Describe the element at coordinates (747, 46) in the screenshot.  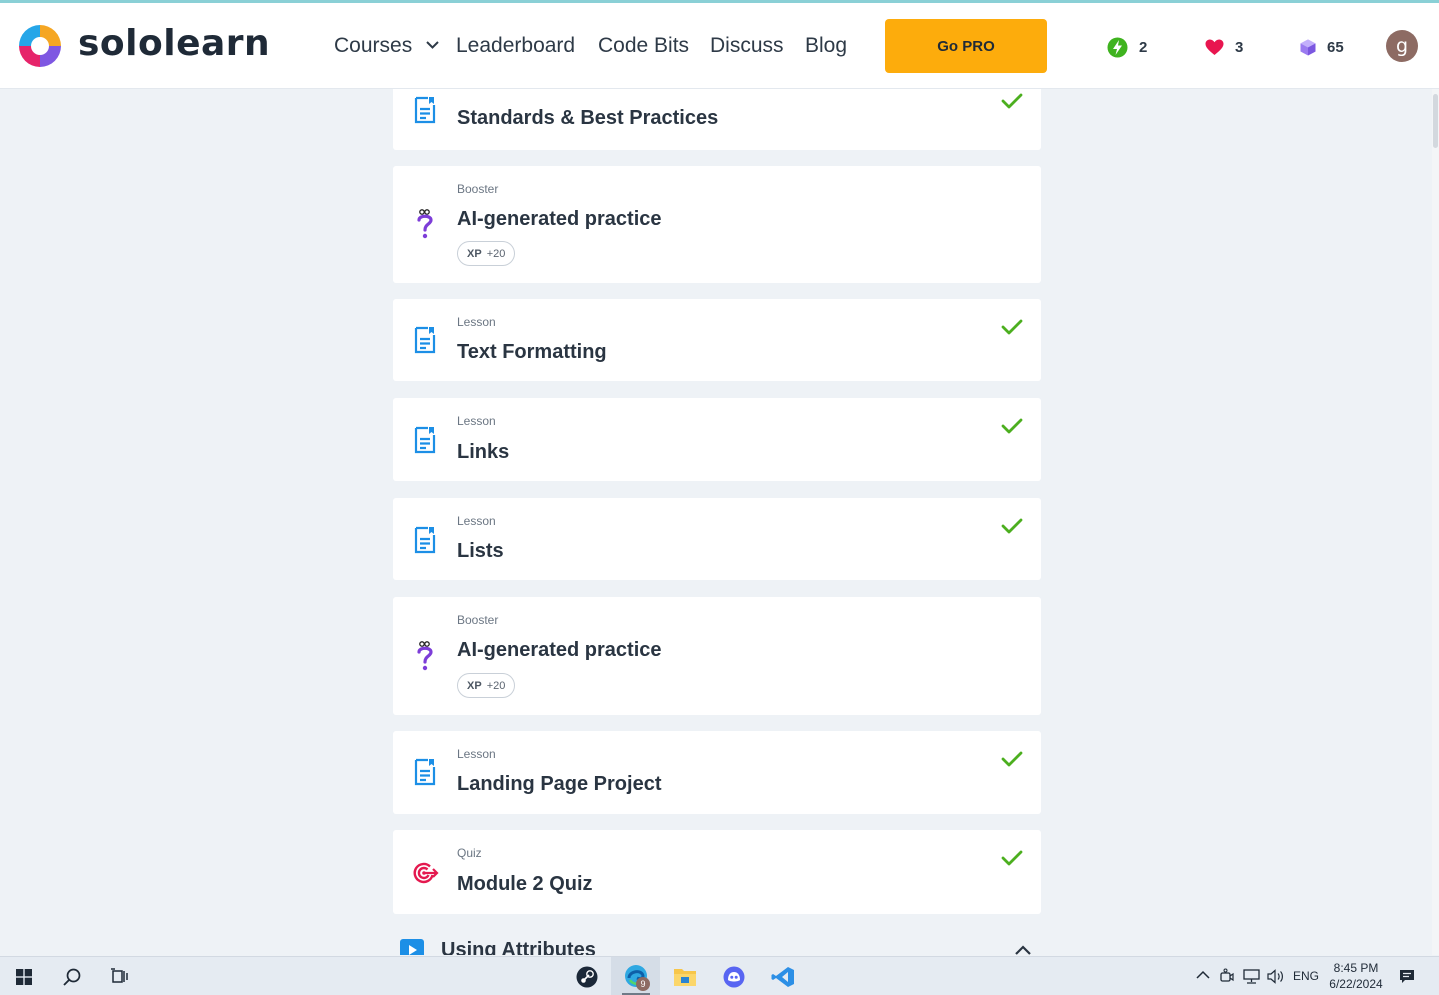
I see `nav-discuss: Discuss` at that location.